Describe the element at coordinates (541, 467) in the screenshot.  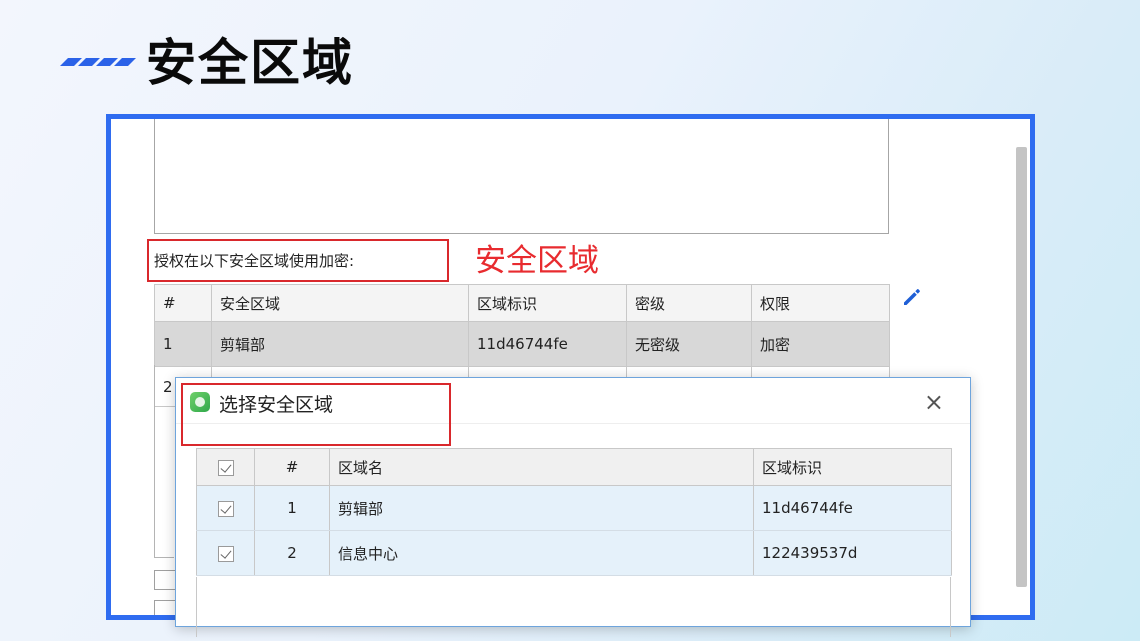
I see `column-header: 区域名` at that location.